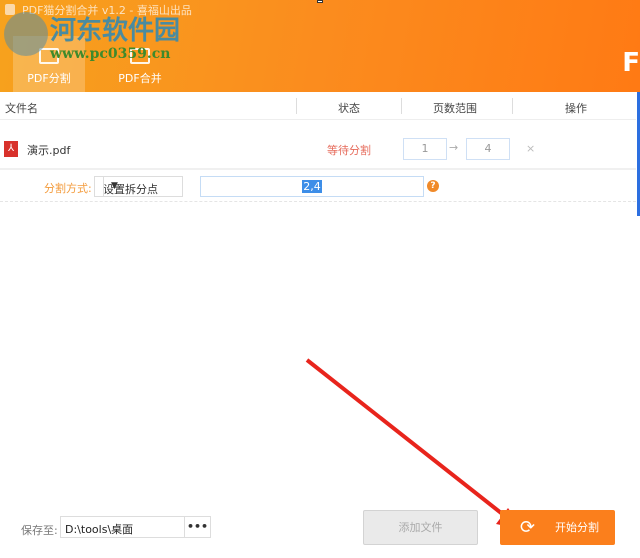 The image size is (640, 558). What do you see at coordinates (420, 527) in the screenshot?
I see `add-file-button: 添加文件` at bounding box center [420, 527].